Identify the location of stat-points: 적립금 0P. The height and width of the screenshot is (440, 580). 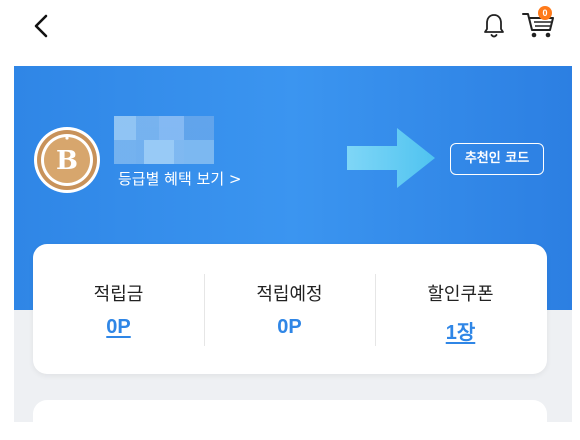
(118, 309).